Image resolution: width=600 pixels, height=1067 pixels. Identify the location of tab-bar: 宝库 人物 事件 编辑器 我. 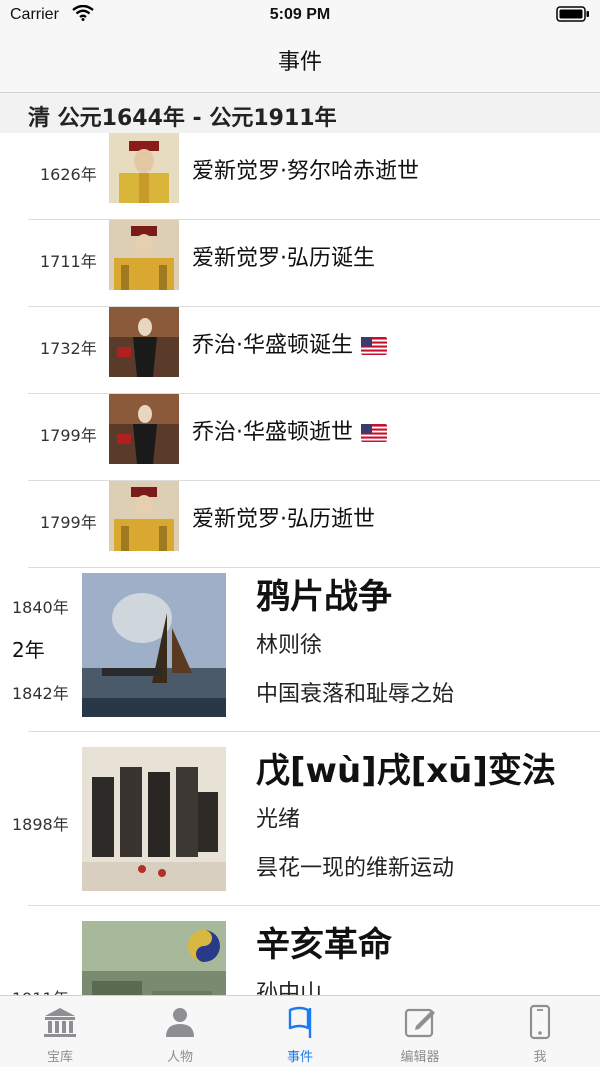
(300, 1031).